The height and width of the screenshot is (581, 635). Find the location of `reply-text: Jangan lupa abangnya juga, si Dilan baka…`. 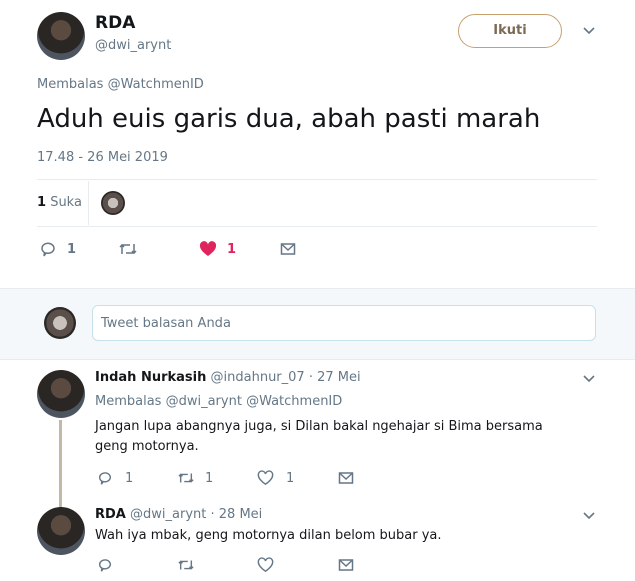

reply-text: Jangan lupa abangnya juga, si Dilan baka… is located at coordinates (319, 436).